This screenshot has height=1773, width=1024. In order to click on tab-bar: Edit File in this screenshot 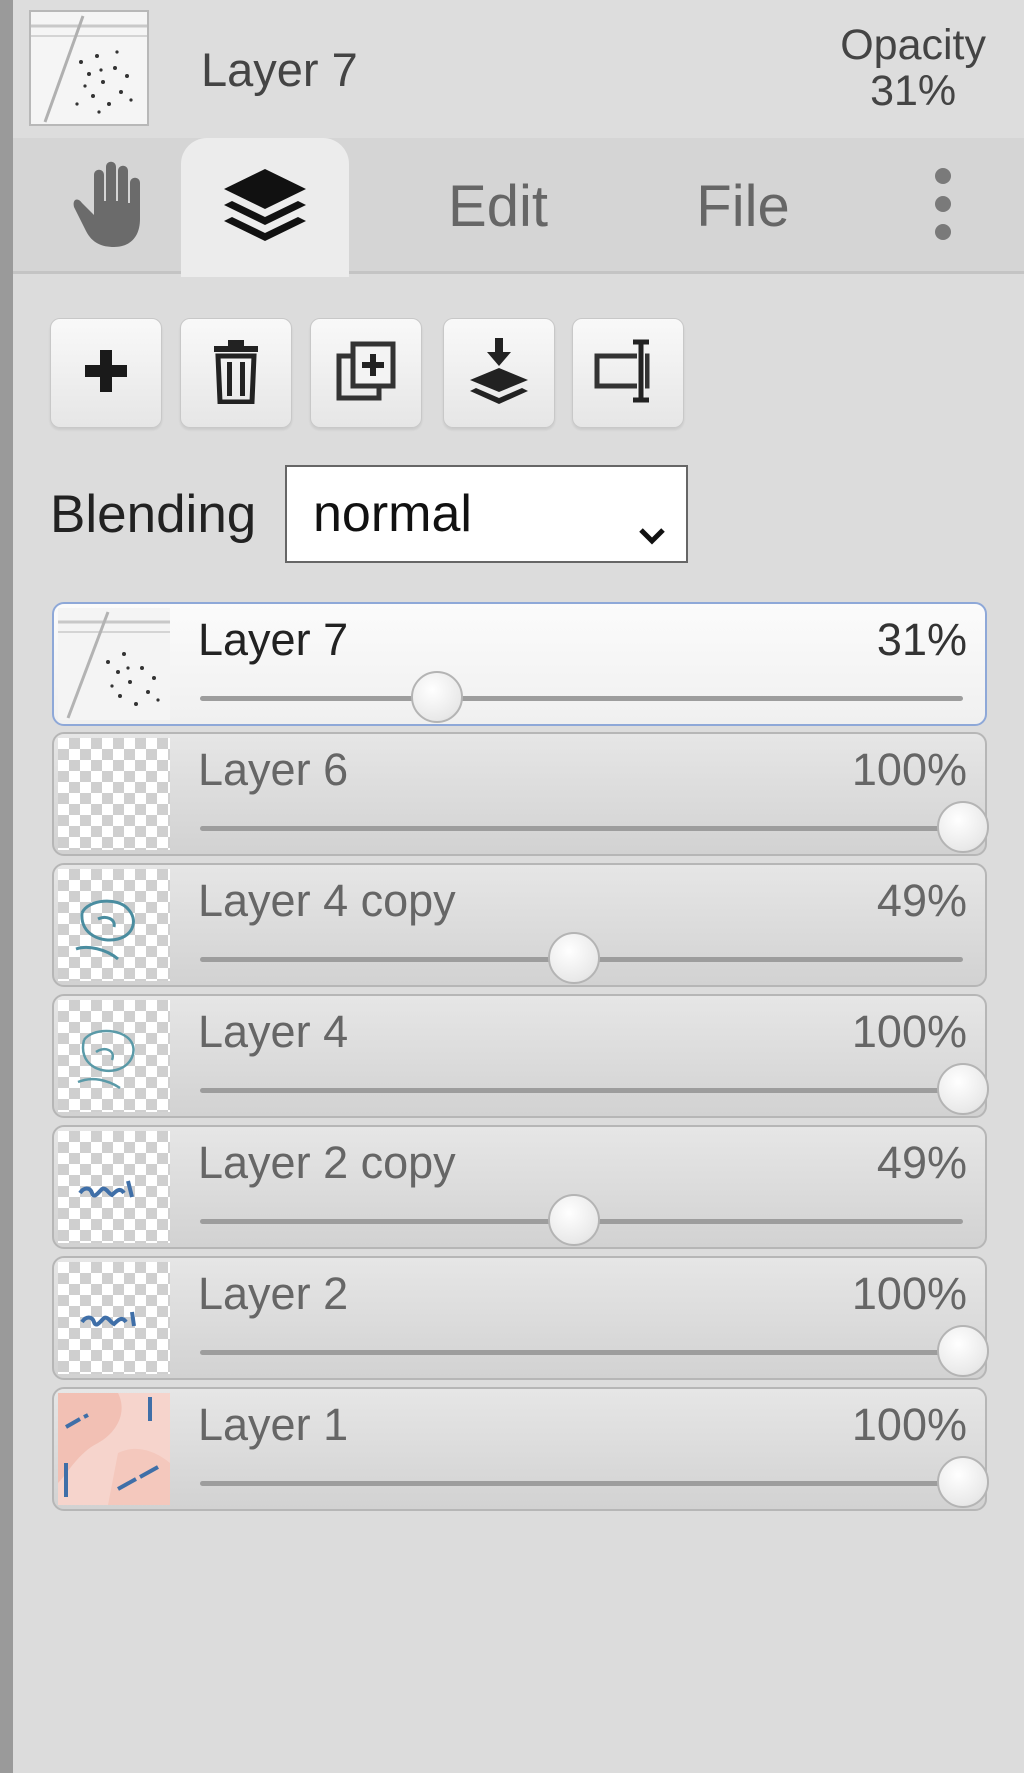, I will do `click(518, 207)`.